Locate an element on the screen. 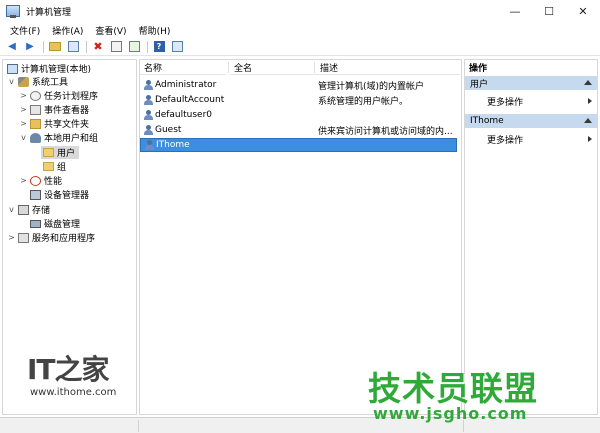 This screenshot has width=600, height=433. title-bar: 计算机管理 — ☐ ✕ is located at coordinates (300, 11).